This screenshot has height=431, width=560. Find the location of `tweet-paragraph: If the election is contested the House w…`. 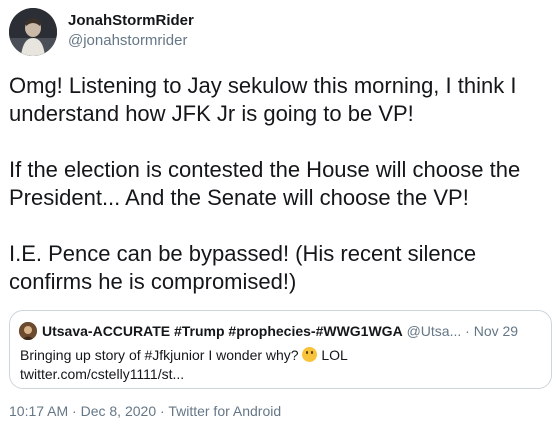

tweet-paragraph: If the election is contested the House w… is located at coordinates (265, 183).